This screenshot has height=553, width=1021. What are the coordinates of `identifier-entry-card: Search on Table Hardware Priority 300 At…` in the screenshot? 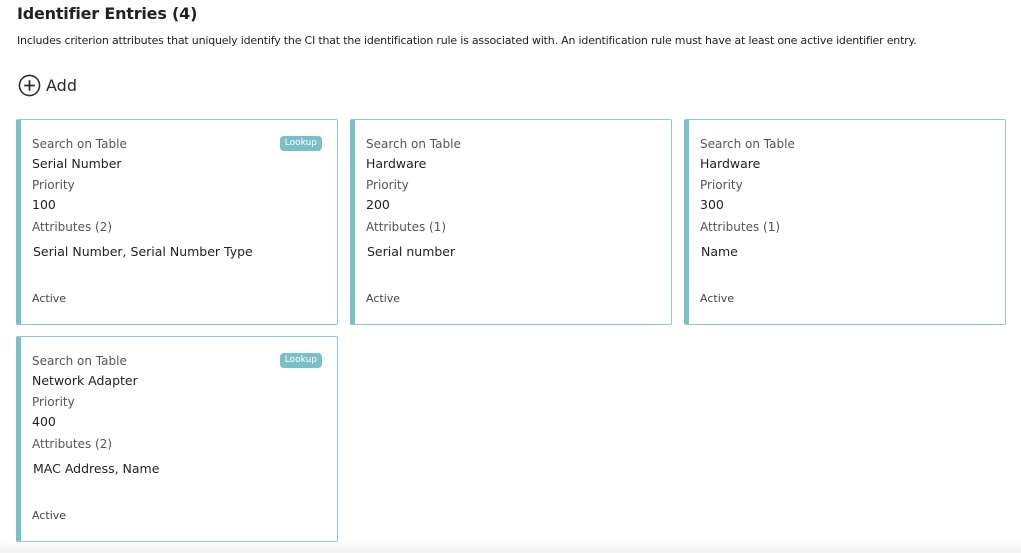 It's located at (845, 222).